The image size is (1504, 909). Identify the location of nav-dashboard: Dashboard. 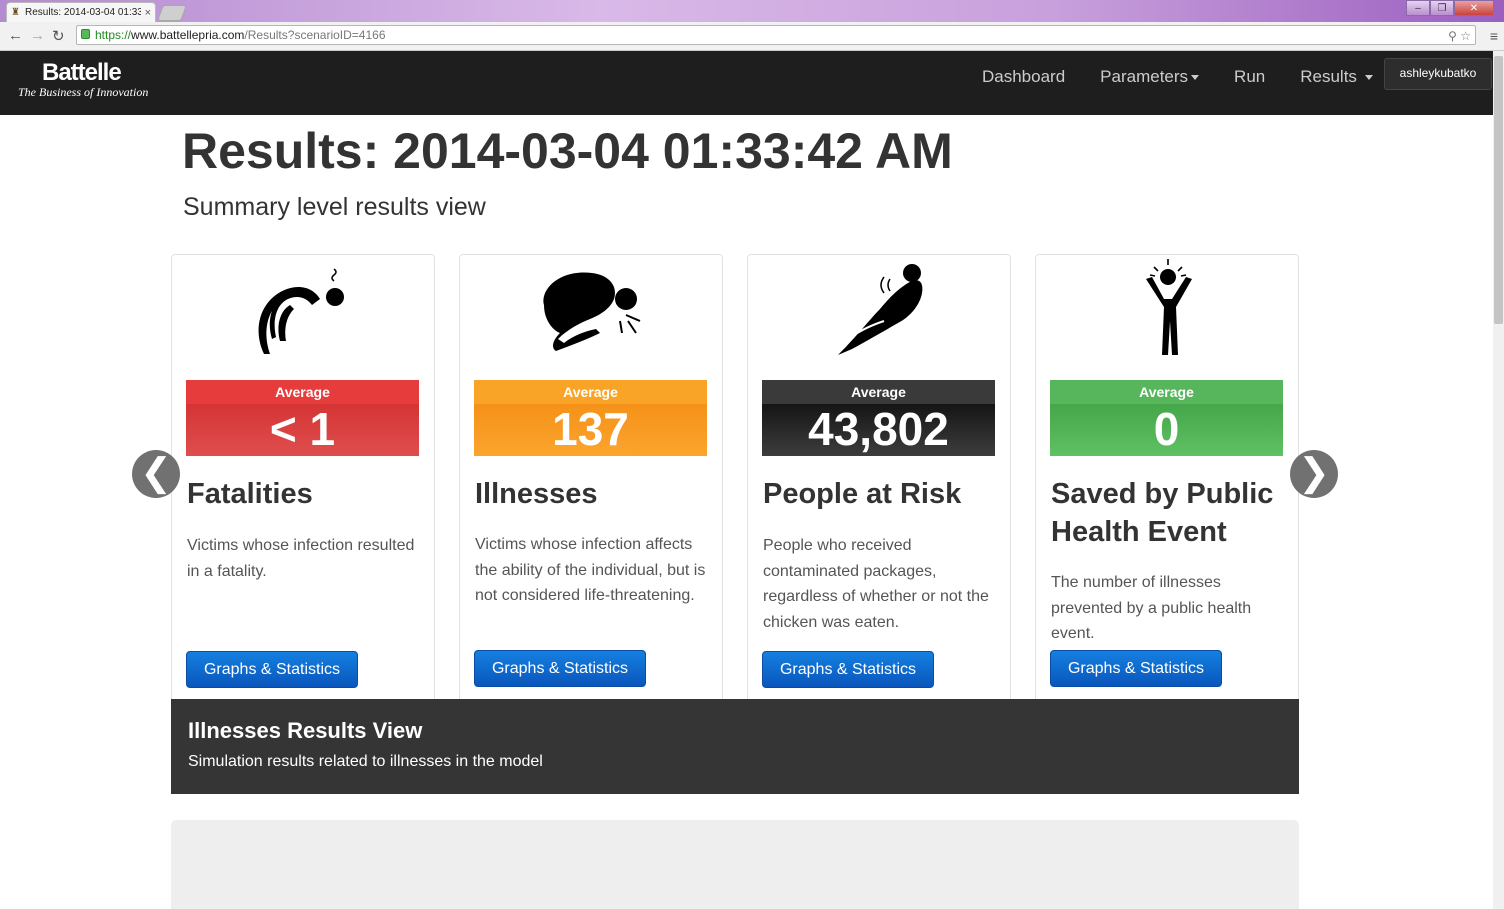
(1023, 77).